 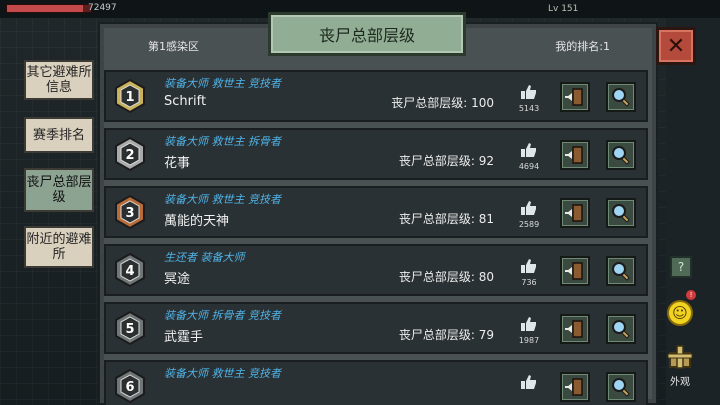 I want to click on help-icon: ?, so click(x=681, y=267).